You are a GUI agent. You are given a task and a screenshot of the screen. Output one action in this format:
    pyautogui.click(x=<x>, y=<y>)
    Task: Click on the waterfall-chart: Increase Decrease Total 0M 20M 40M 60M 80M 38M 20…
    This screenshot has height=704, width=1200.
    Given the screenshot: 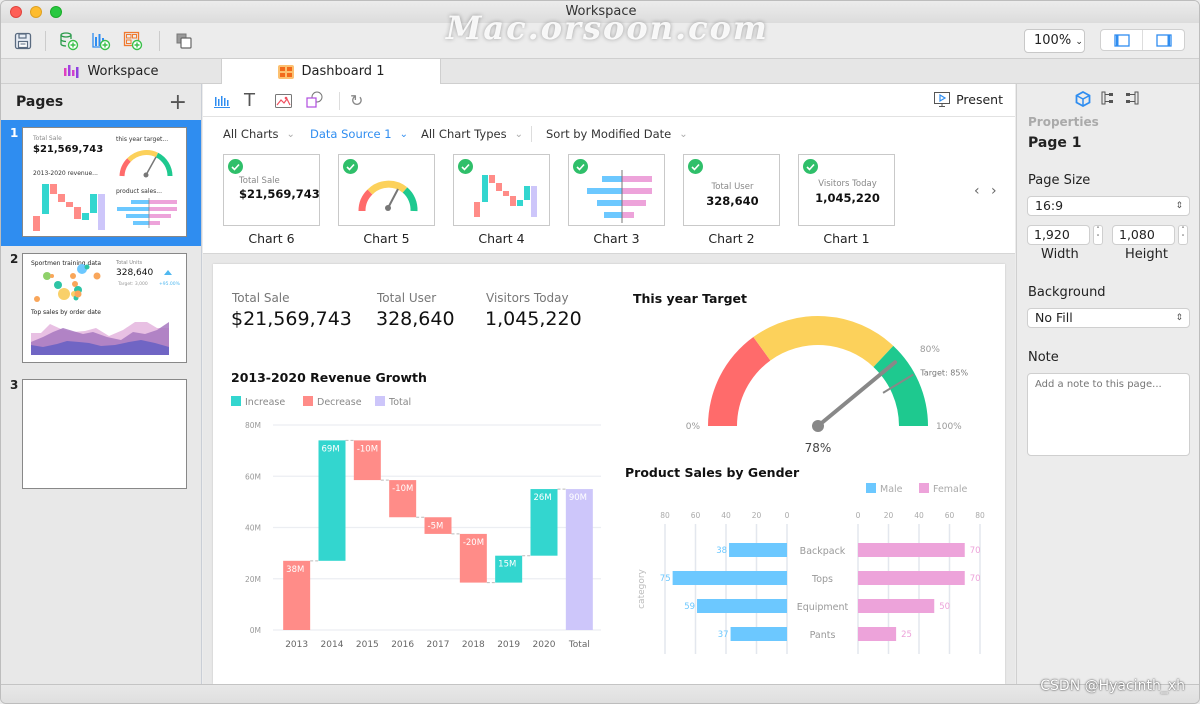 What is the action you would take?
    pyautogui.click(x=413, y=534)
    